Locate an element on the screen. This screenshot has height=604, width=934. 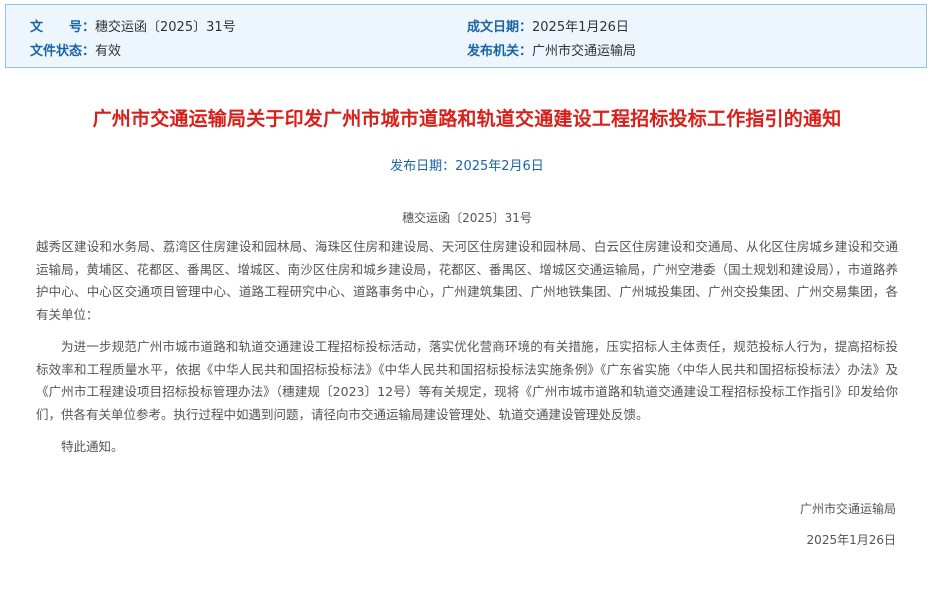
document-number: 穗交运函〔2025〕31号 is located at coordinates (467, 218).